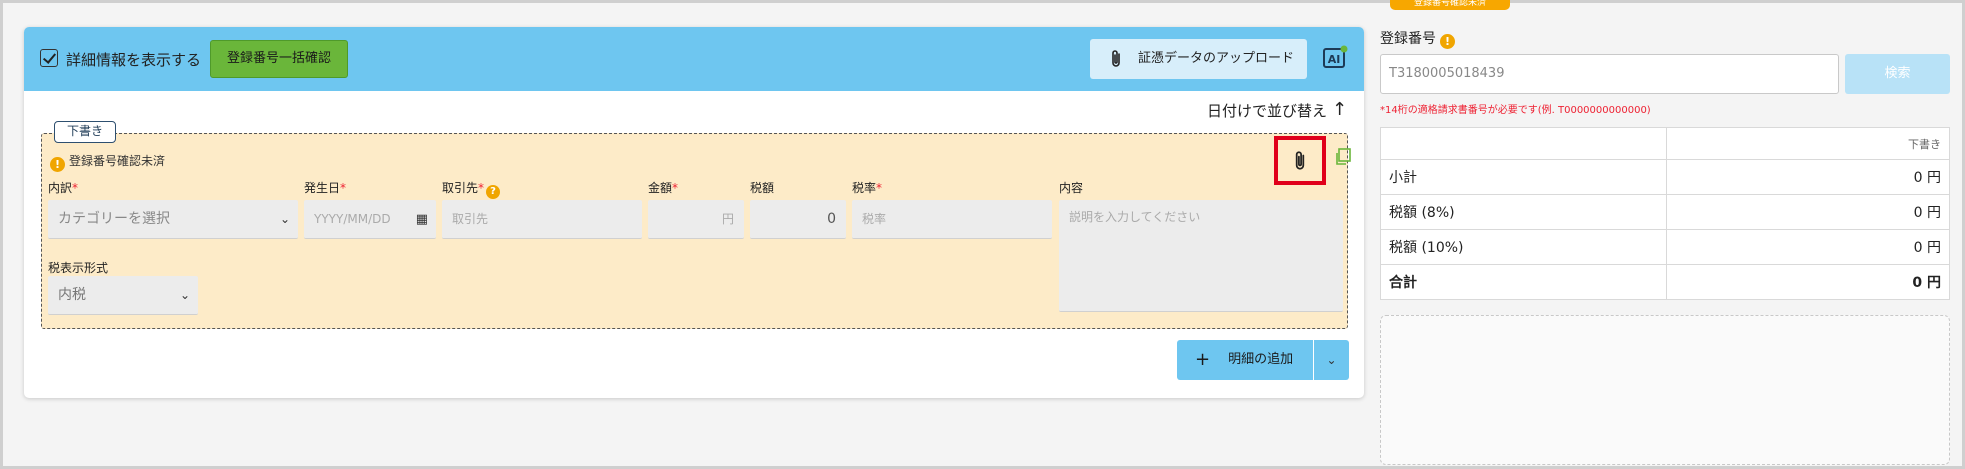  Describe the element at coordinates (1245, 360) in the screenshot. I see `add-detail-button: + 明細の追加` at that location.